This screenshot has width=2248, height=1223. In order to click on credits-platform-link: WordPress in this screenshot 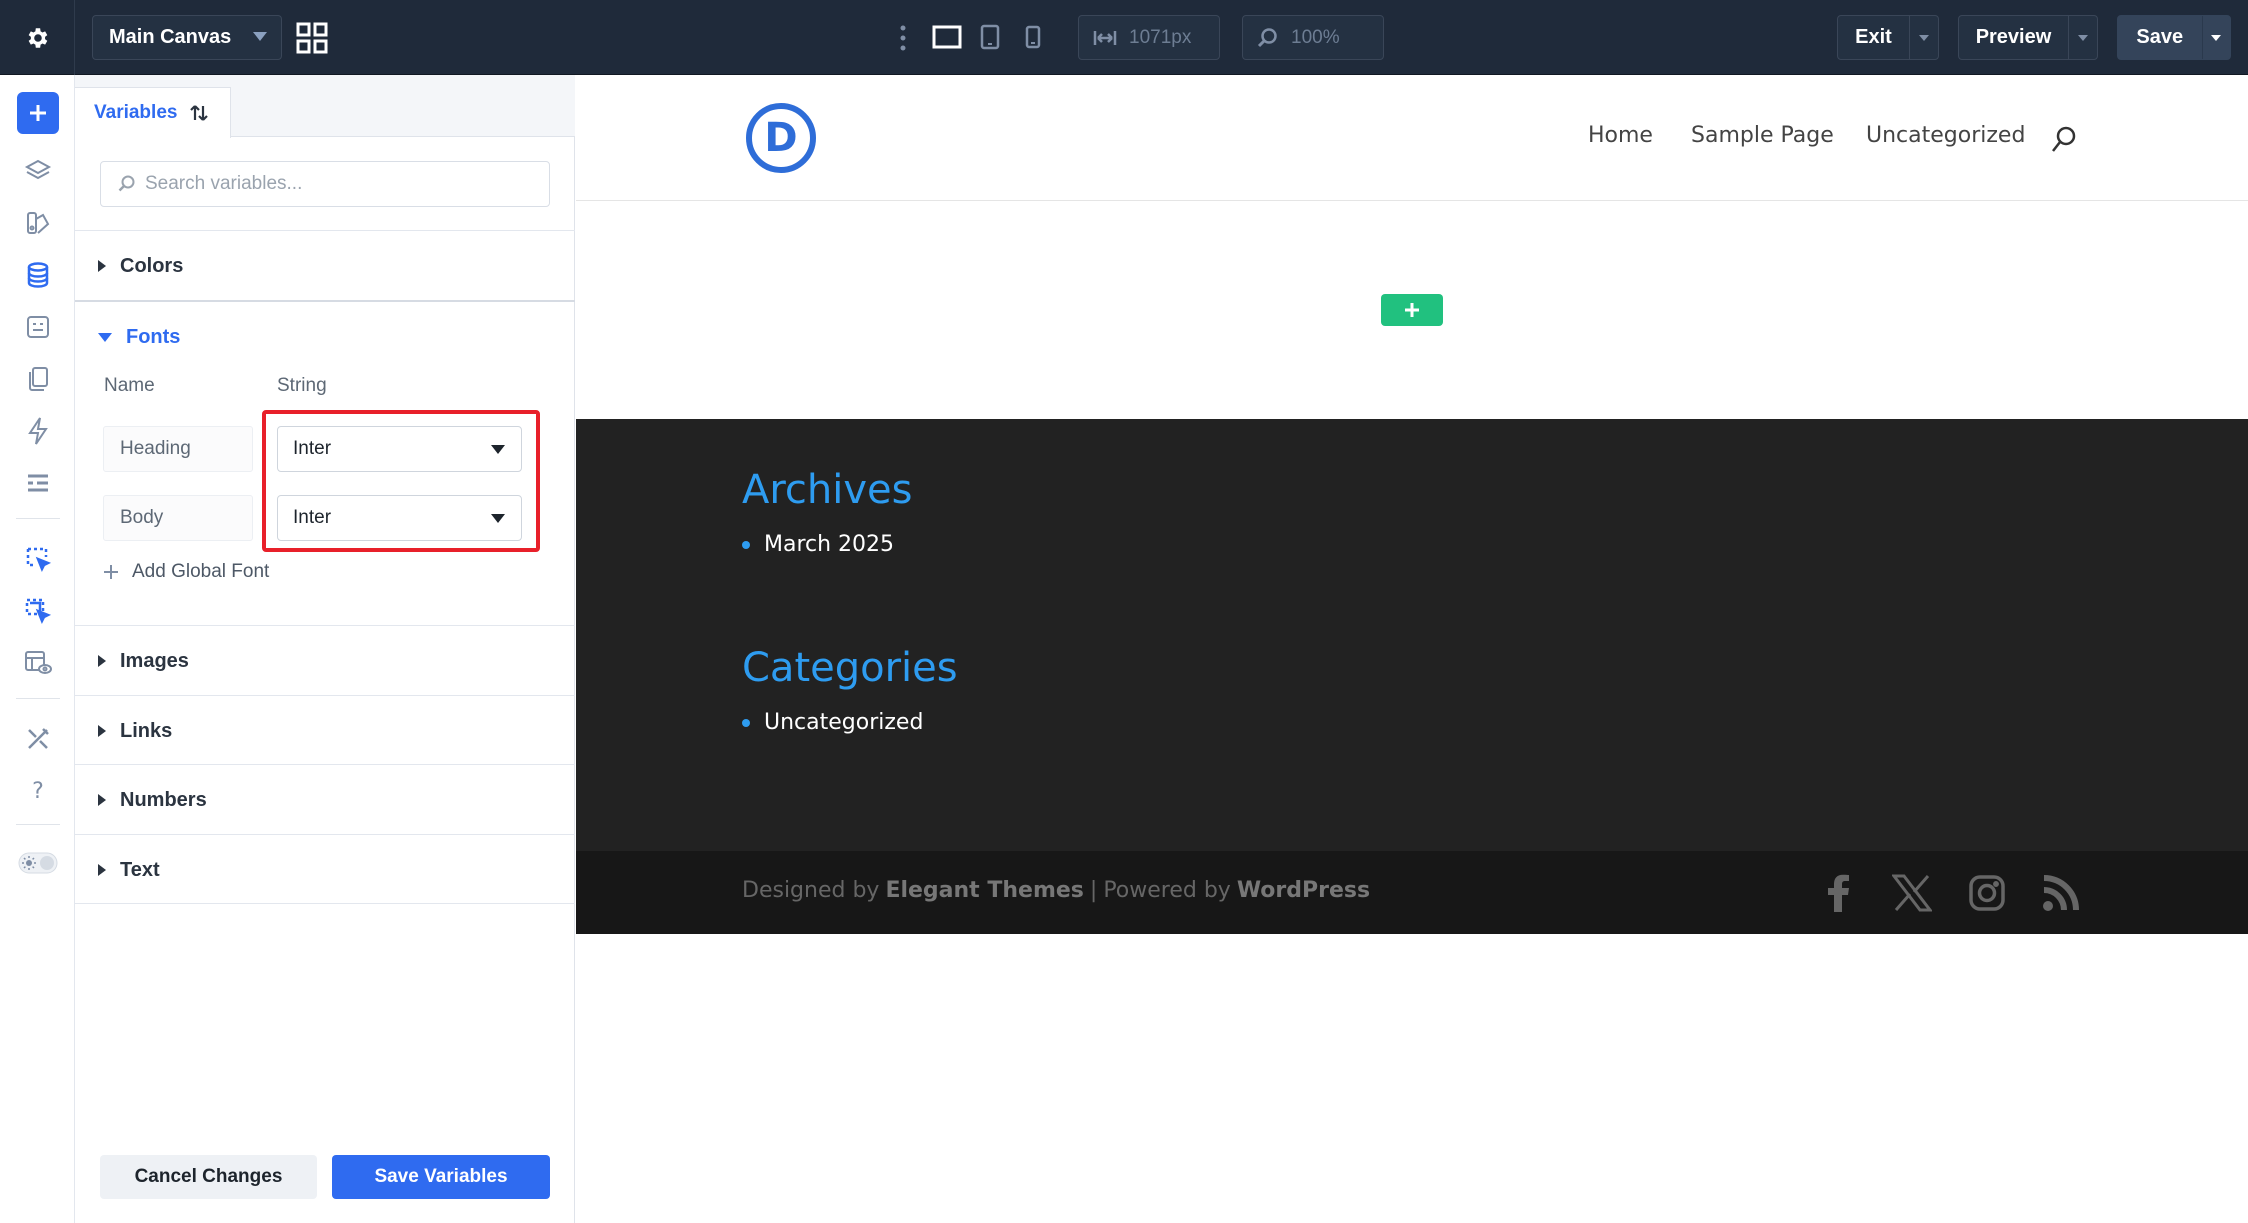, I will do `click(1303, 890)`.